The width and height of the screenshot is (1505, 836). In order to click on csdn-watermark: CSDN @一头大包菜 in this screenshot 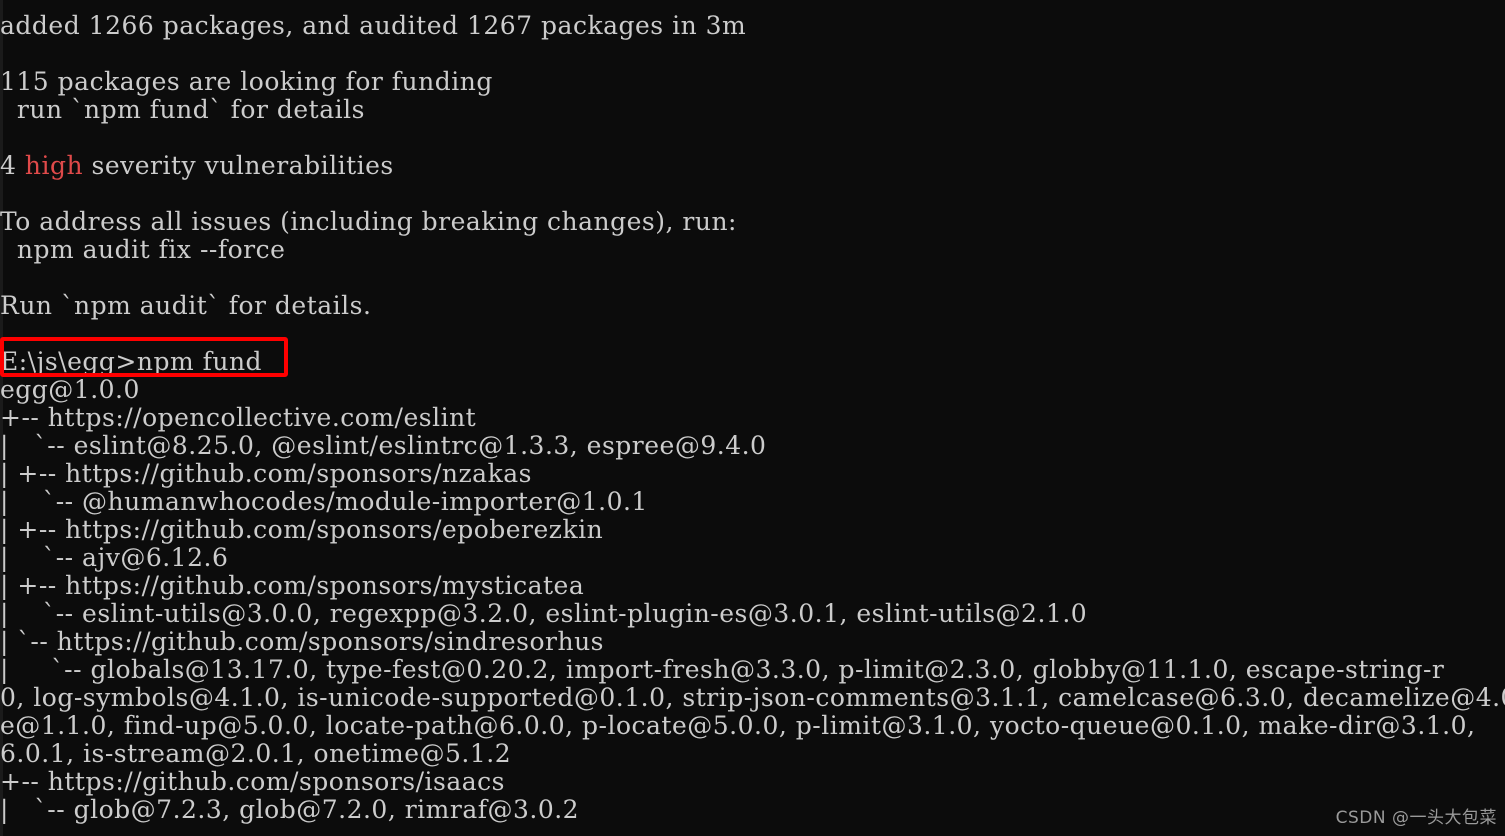, I will do `click(1416, 818)`.